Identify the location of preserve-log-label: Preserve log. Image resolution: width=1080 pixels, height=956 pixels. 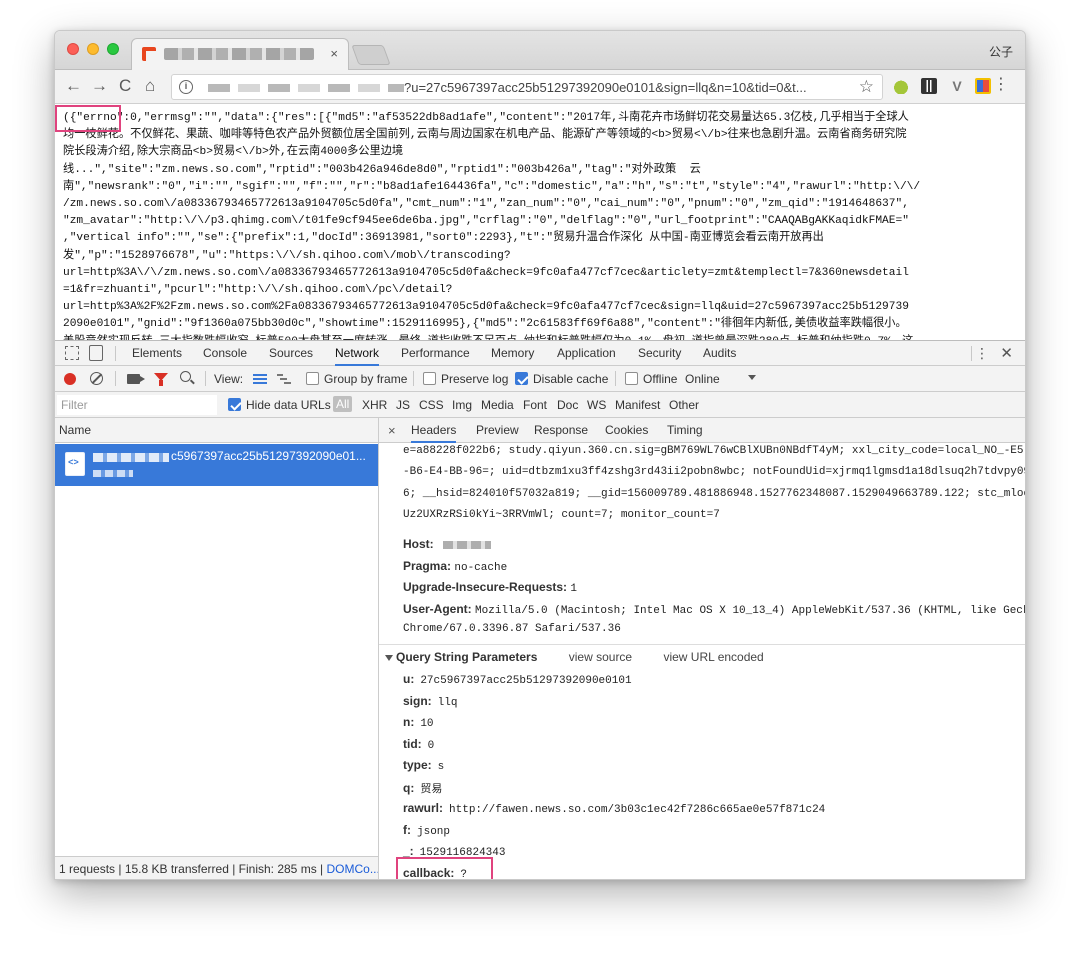
(474, 379).